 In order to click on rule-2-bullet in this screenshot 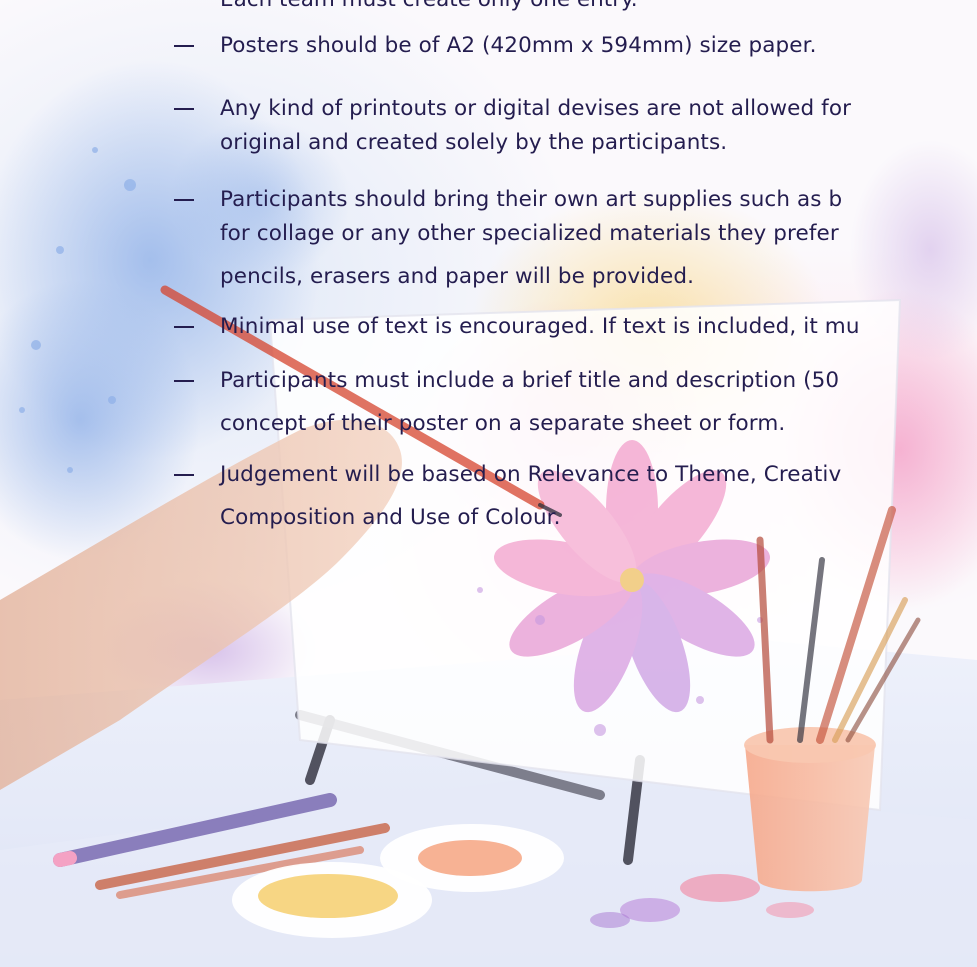, I will do `click(184, 109)`.